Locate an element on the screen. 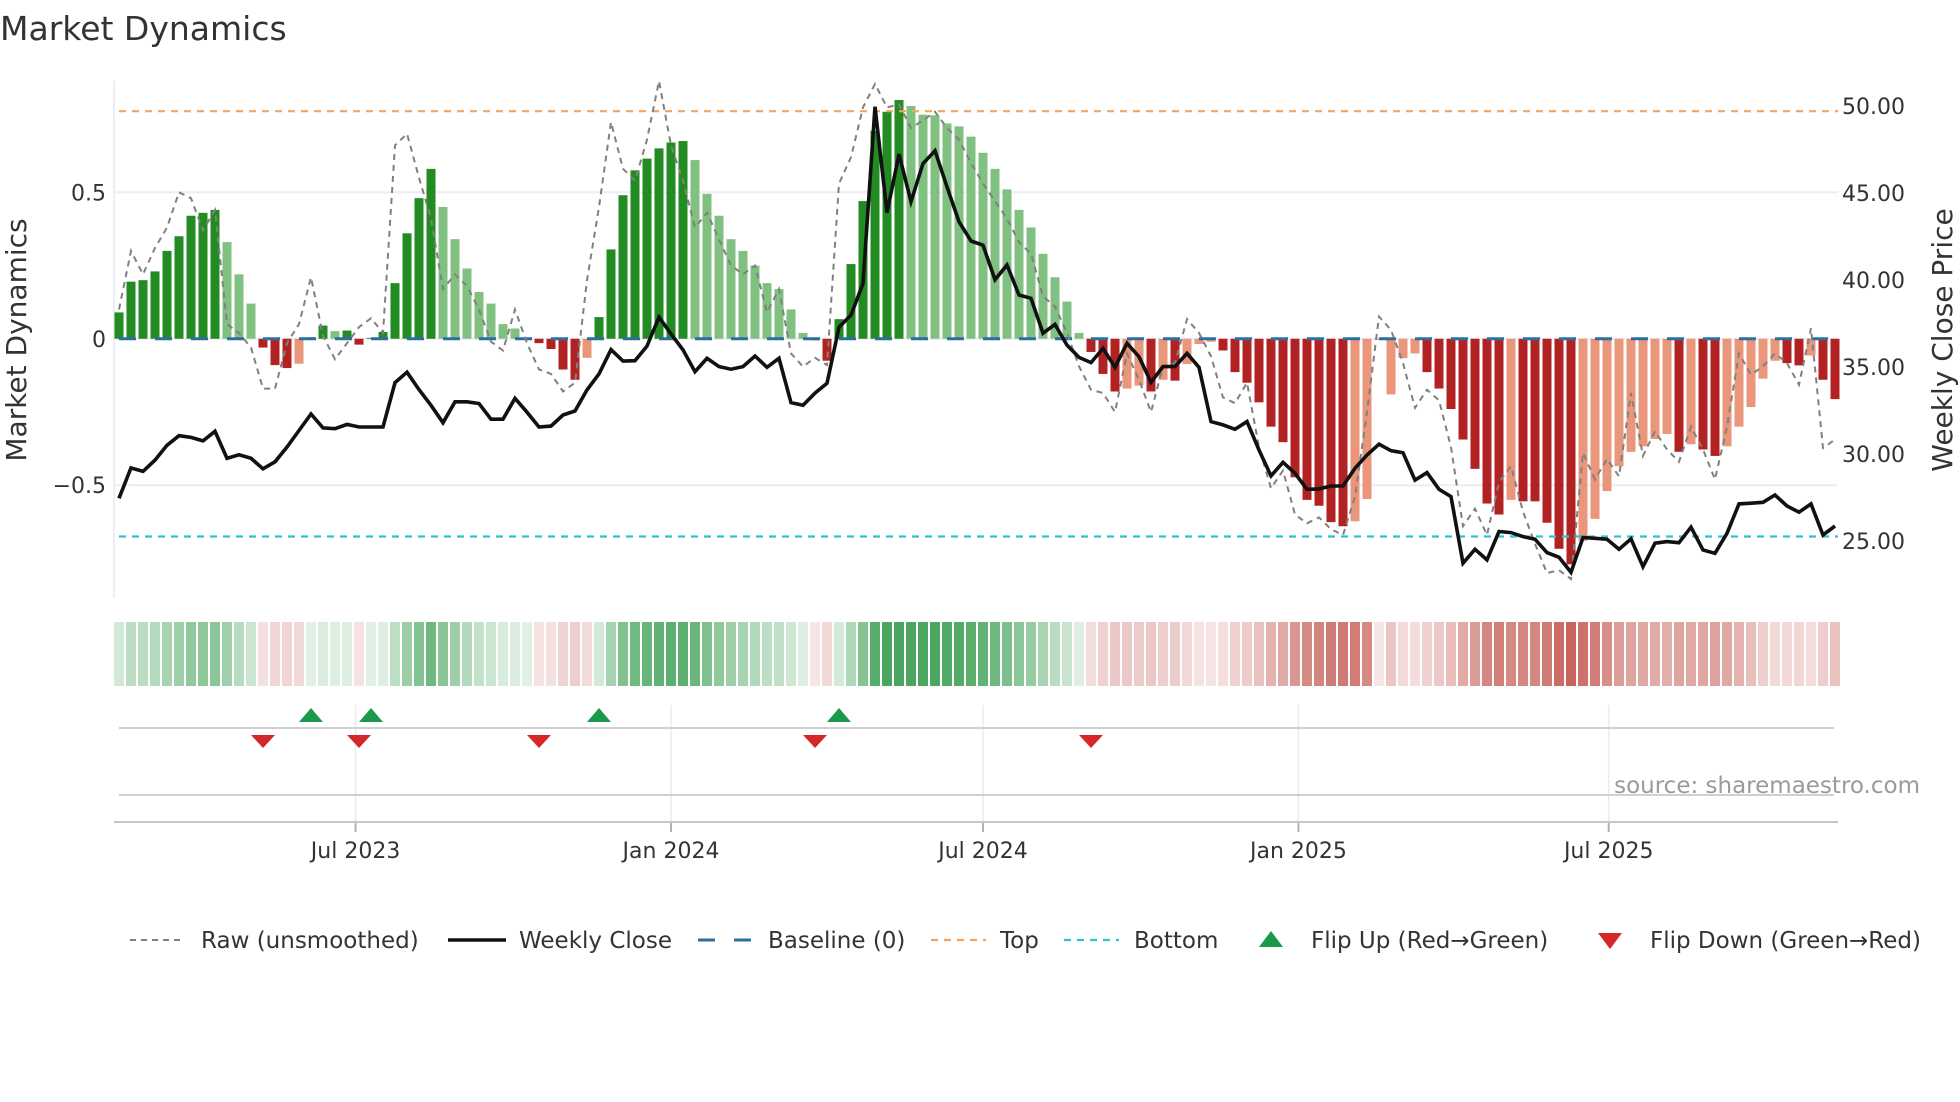  legend-label: Raw (unsmoothed) is located at coordinates (310, 941).